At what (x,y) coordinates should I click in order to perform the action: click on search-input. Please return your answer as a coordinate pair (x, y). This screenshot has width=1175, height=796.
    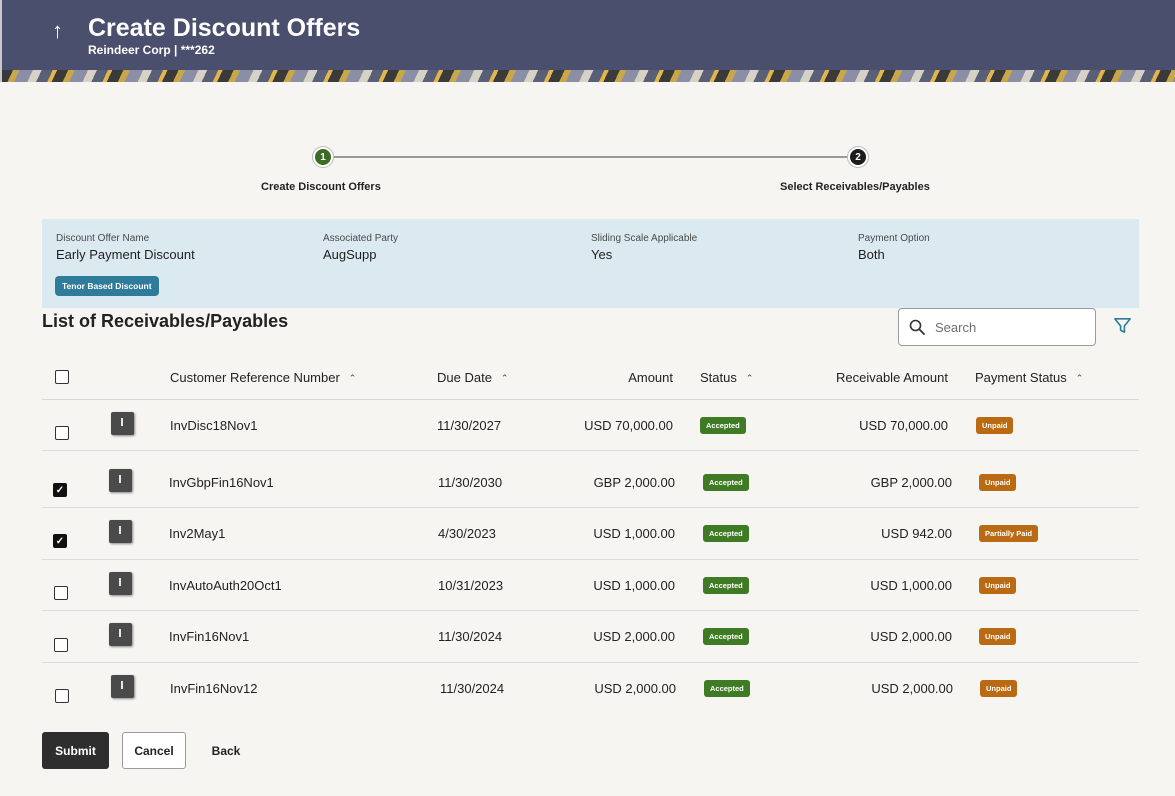
    Looking at the image, I should click on (1010, 327).